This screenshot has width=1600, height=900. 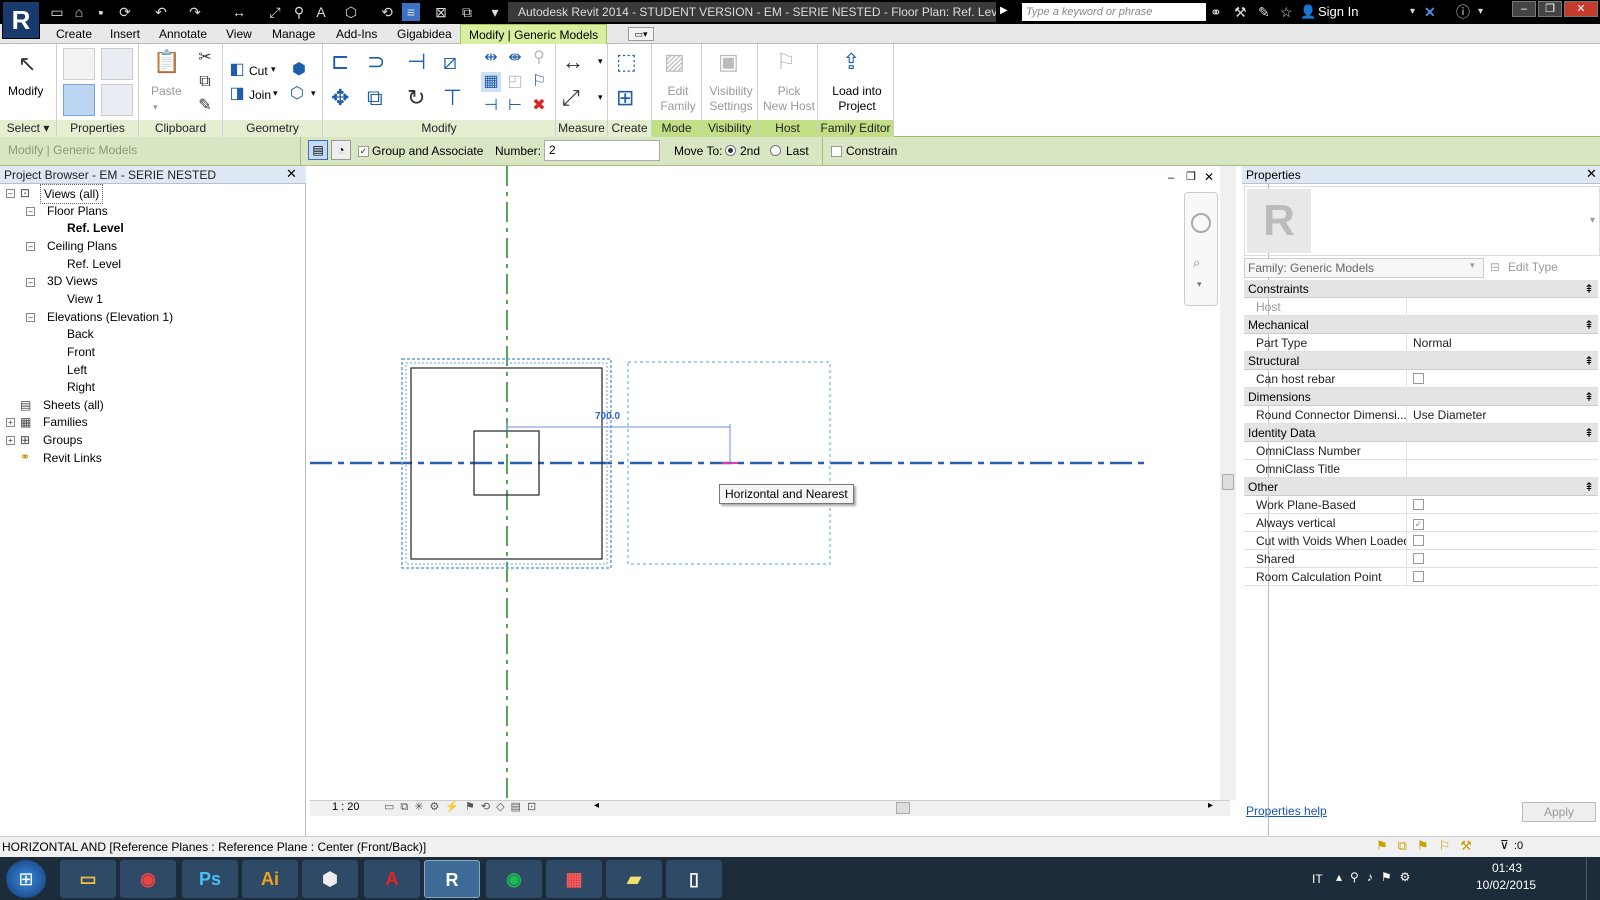 I want to click on aligned-dimension-icon: ⤢, so click(x=275, y=12).